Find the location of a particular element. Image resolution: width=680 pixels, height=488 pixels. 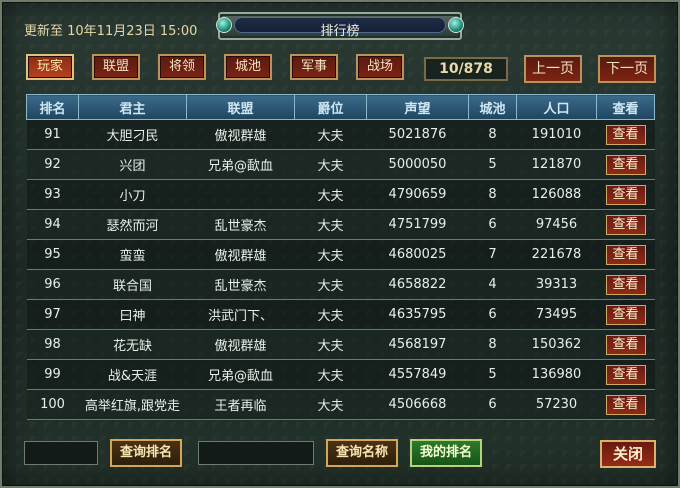

lord-cell: 高举红旗,跟党走 is located at coordinates (132, 404).